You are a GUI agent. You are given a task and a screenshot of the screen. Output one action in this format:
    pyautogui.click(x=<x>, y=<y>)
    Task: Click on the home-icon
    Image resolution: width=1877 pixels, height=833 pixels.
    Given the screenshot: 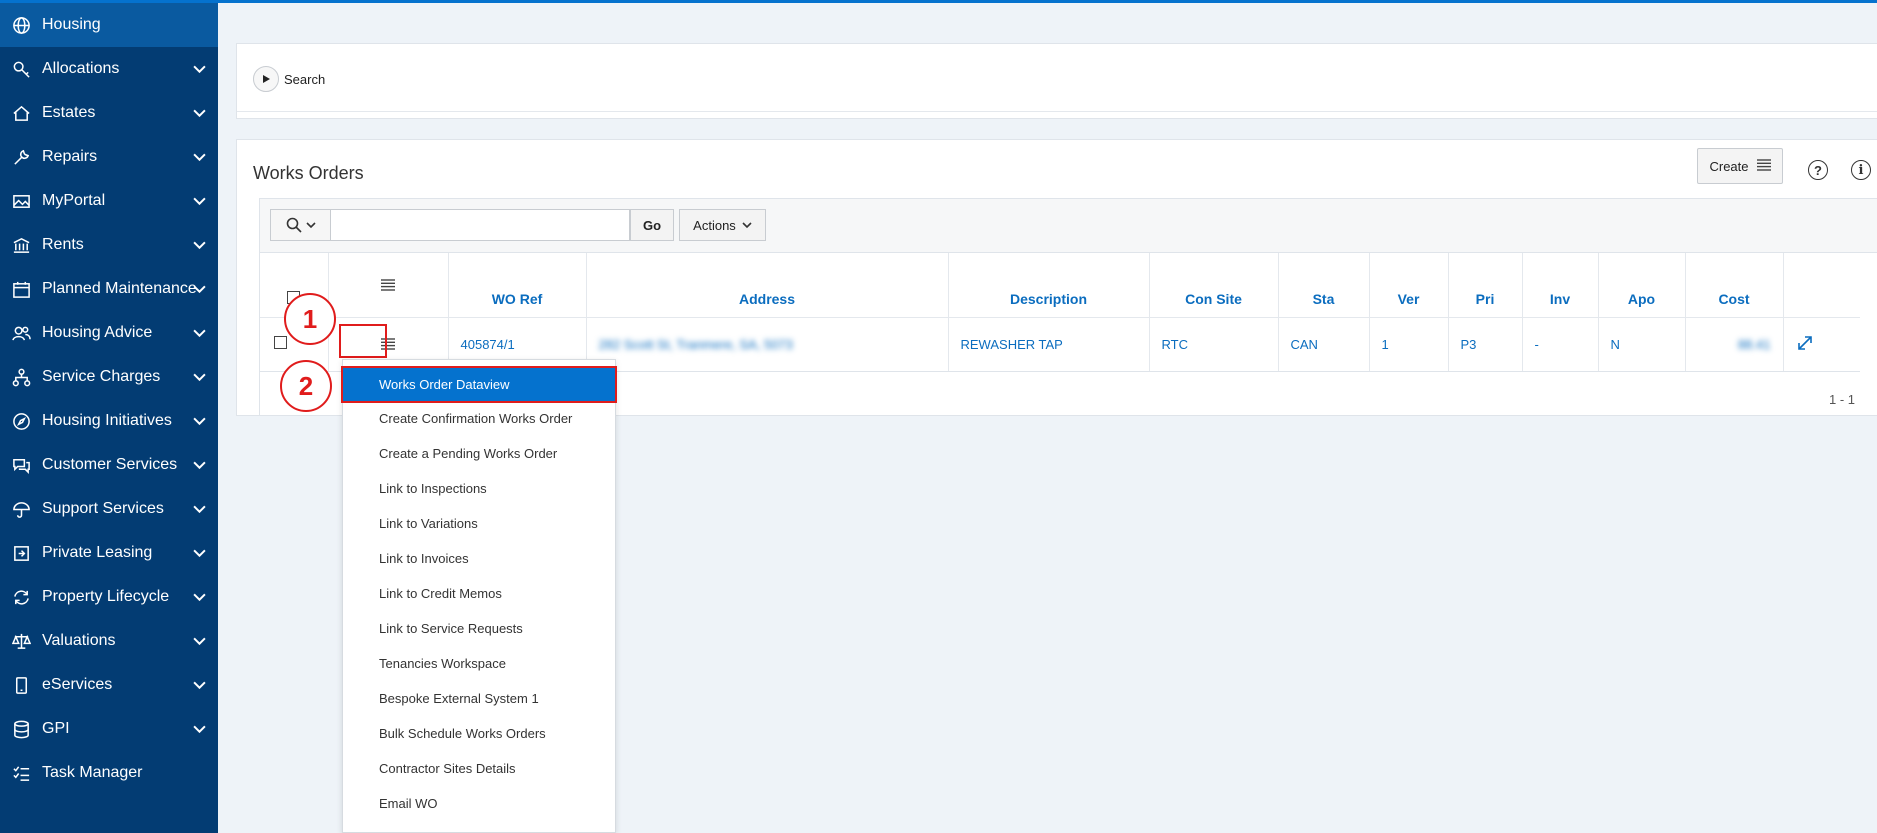 What is the action you would take?
    pyautogui.click(x=21, y=113)
    